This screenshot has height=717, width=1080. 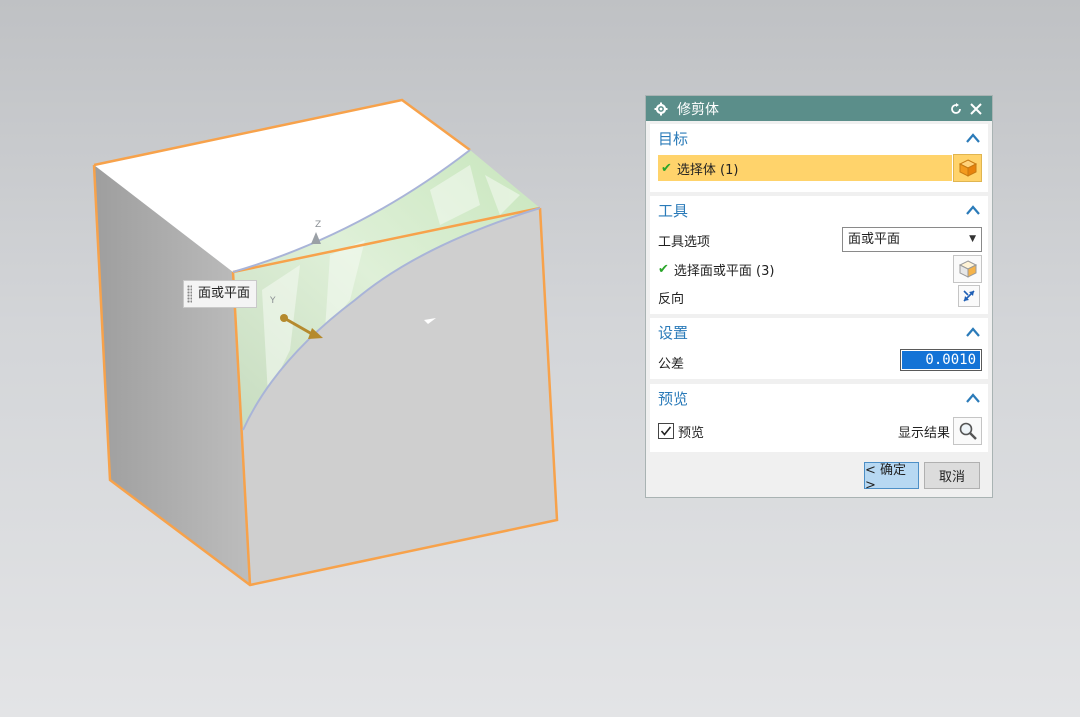 What do you see at coordinates (671, 364) in the screenshot?
I see `tolerance-label: 公差` at bounding box center [671, 364].